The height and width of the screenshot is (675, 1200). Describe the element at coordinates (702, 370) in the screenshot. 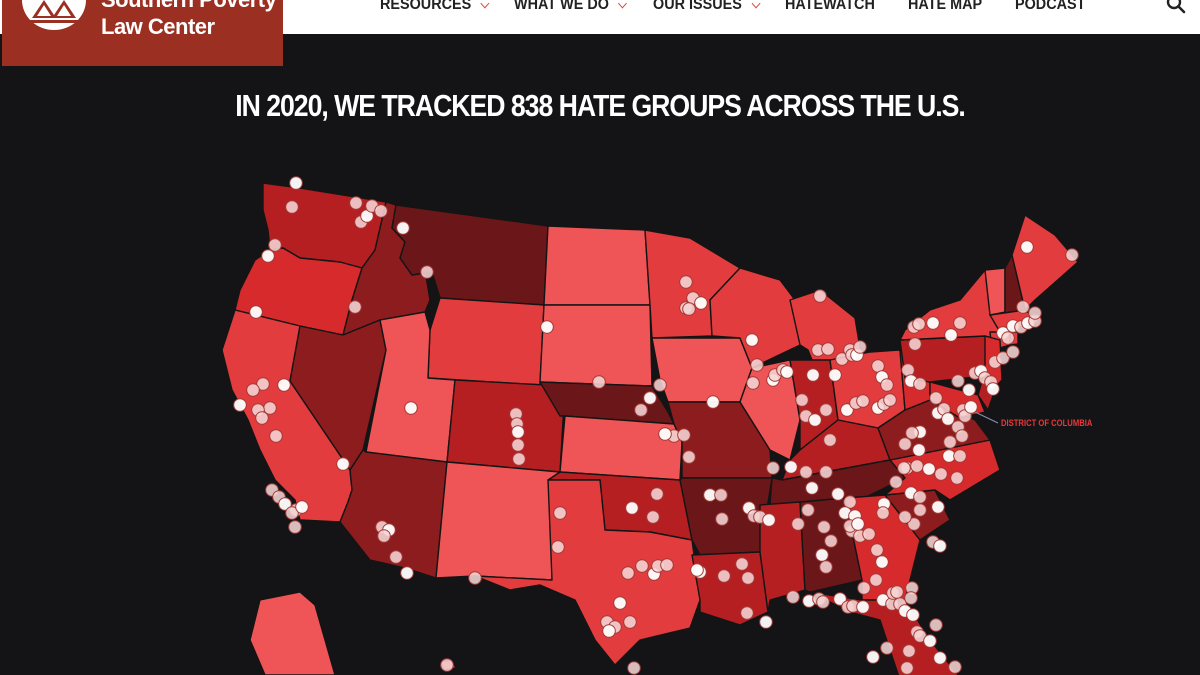

I see `state-ia` at that location.